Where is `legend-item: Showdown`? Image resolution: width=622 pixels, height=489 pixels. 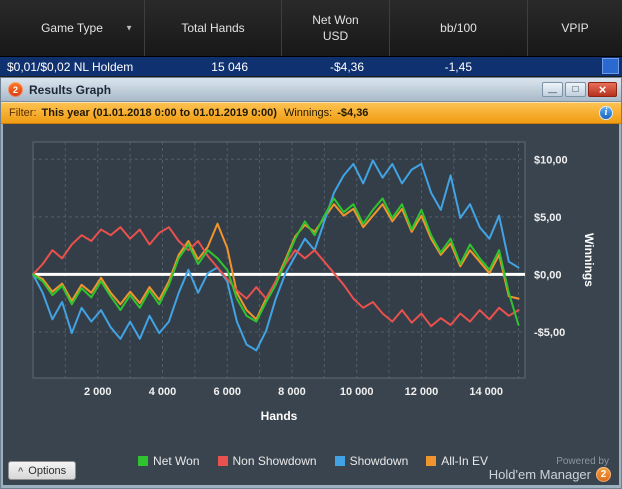
legend-item: Showdown is located at coordinates (371, 461).